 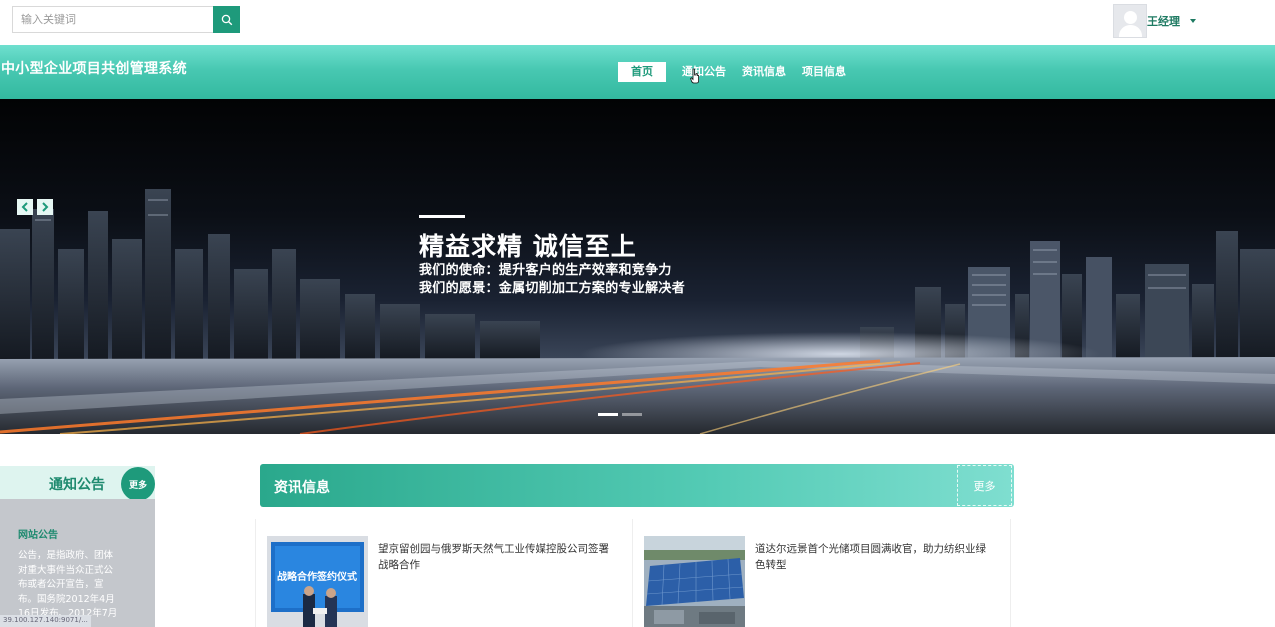 I want to click on nav-item-notices: 通知公告, so click(x=704, y=72).